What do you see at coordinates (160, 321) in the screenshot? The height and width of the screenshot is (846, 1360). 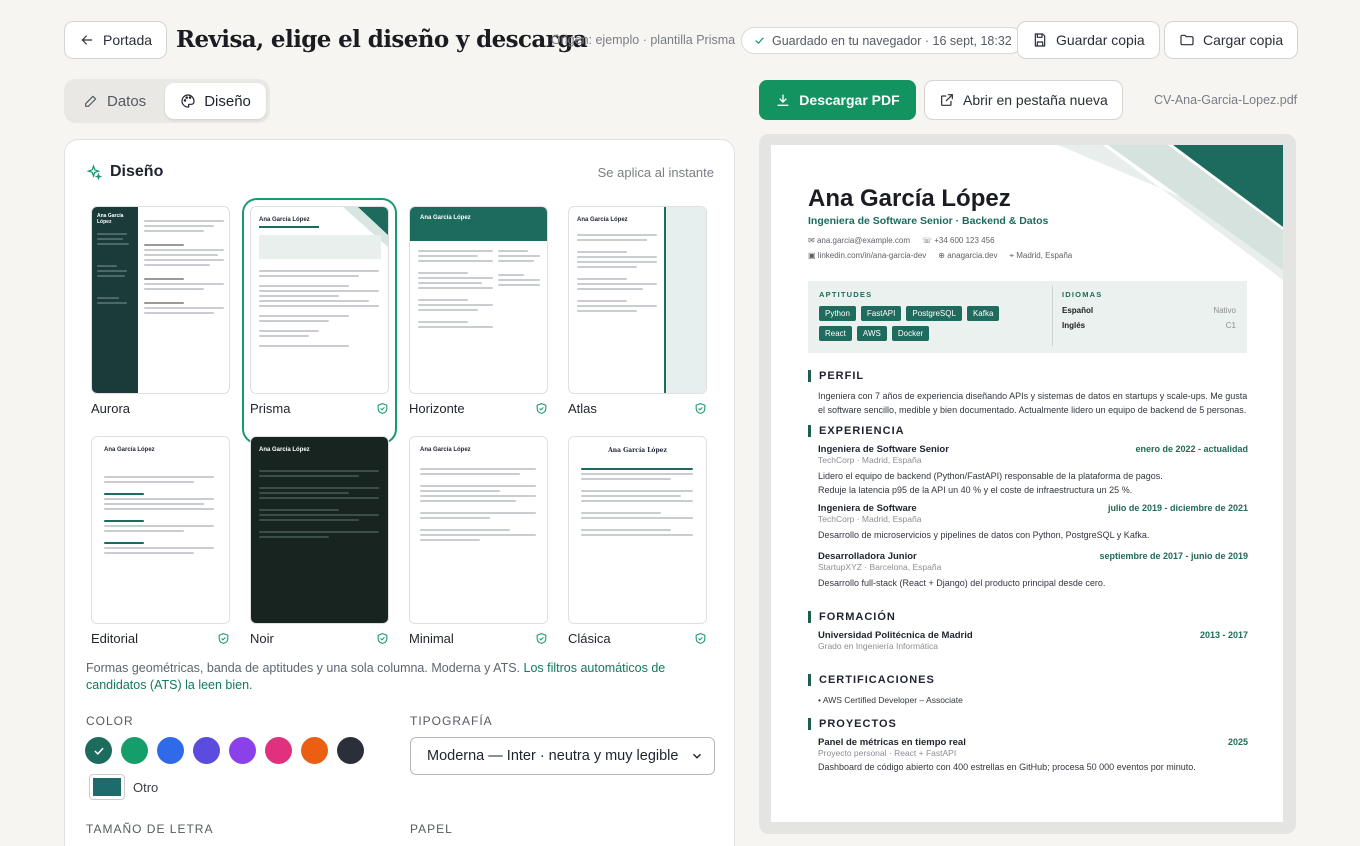 I see `template-card-aurora: Ana García López Aurora` at bounding box center [160, 321].